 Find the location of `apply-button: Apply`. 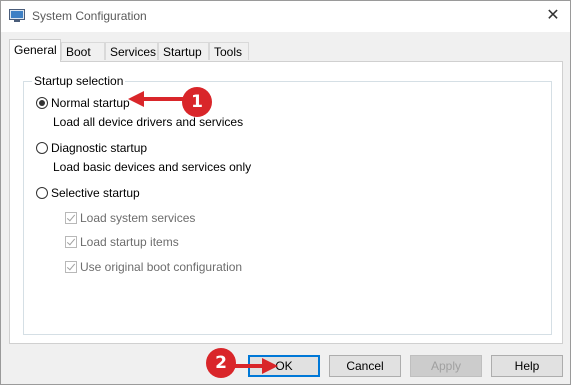

apply-button: Apply is located at coordinates (446, 366).